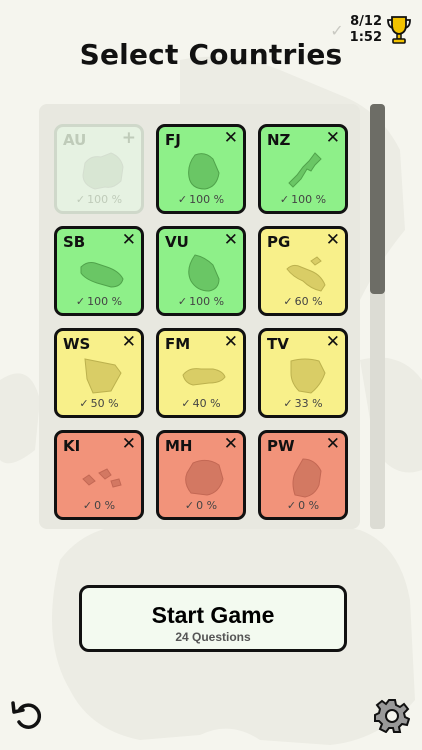 This screenshot has width=422, height=750. I want to click on country-tile-pw: PW ✕ ✓ 0 %, so click(303, 475).